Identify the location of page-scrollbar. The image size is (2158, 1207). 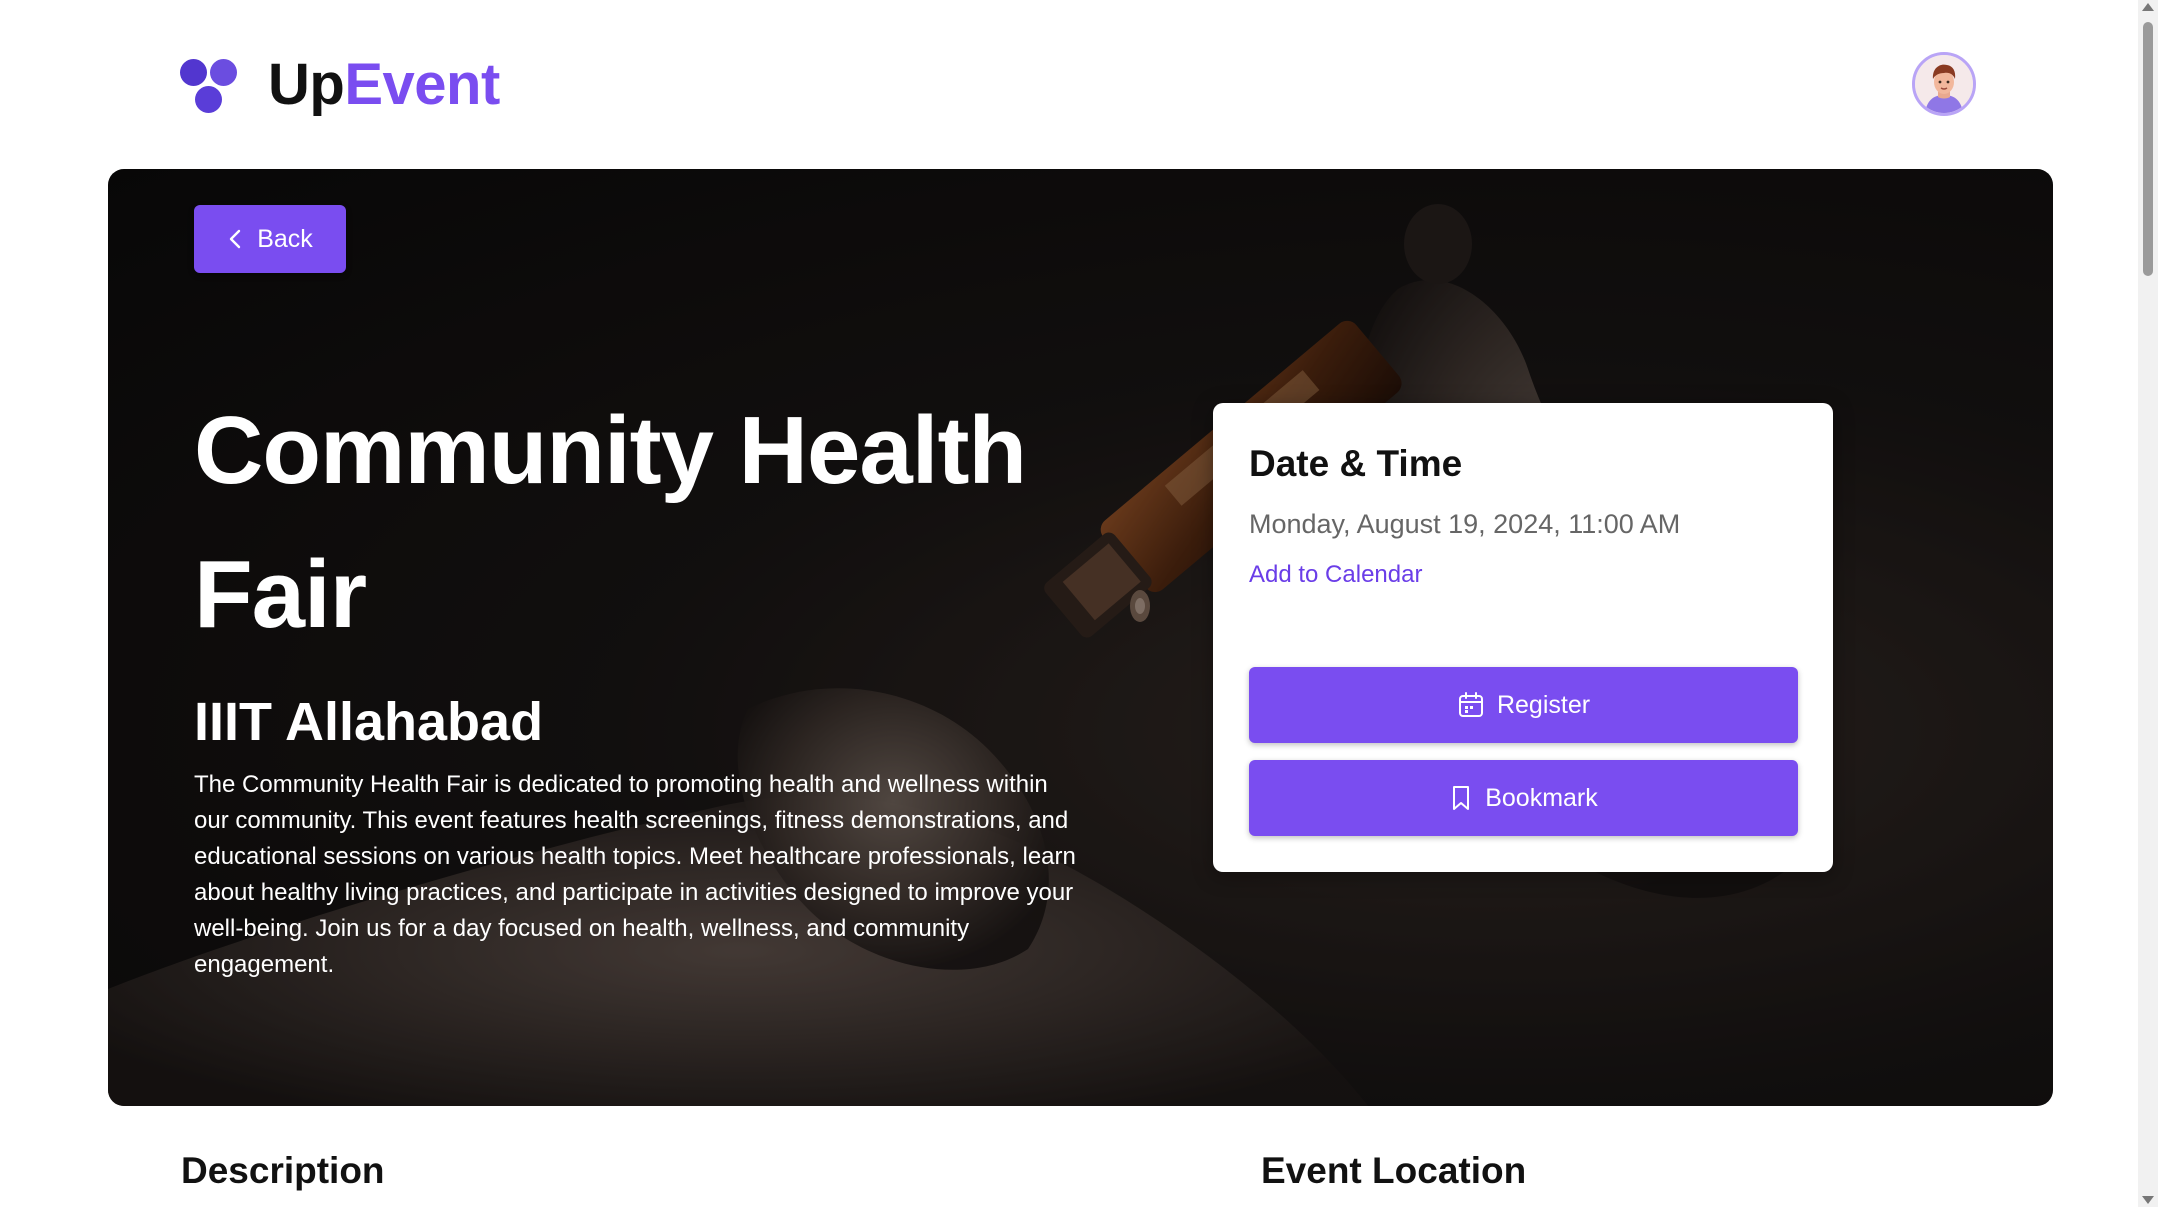
(2148, 603).